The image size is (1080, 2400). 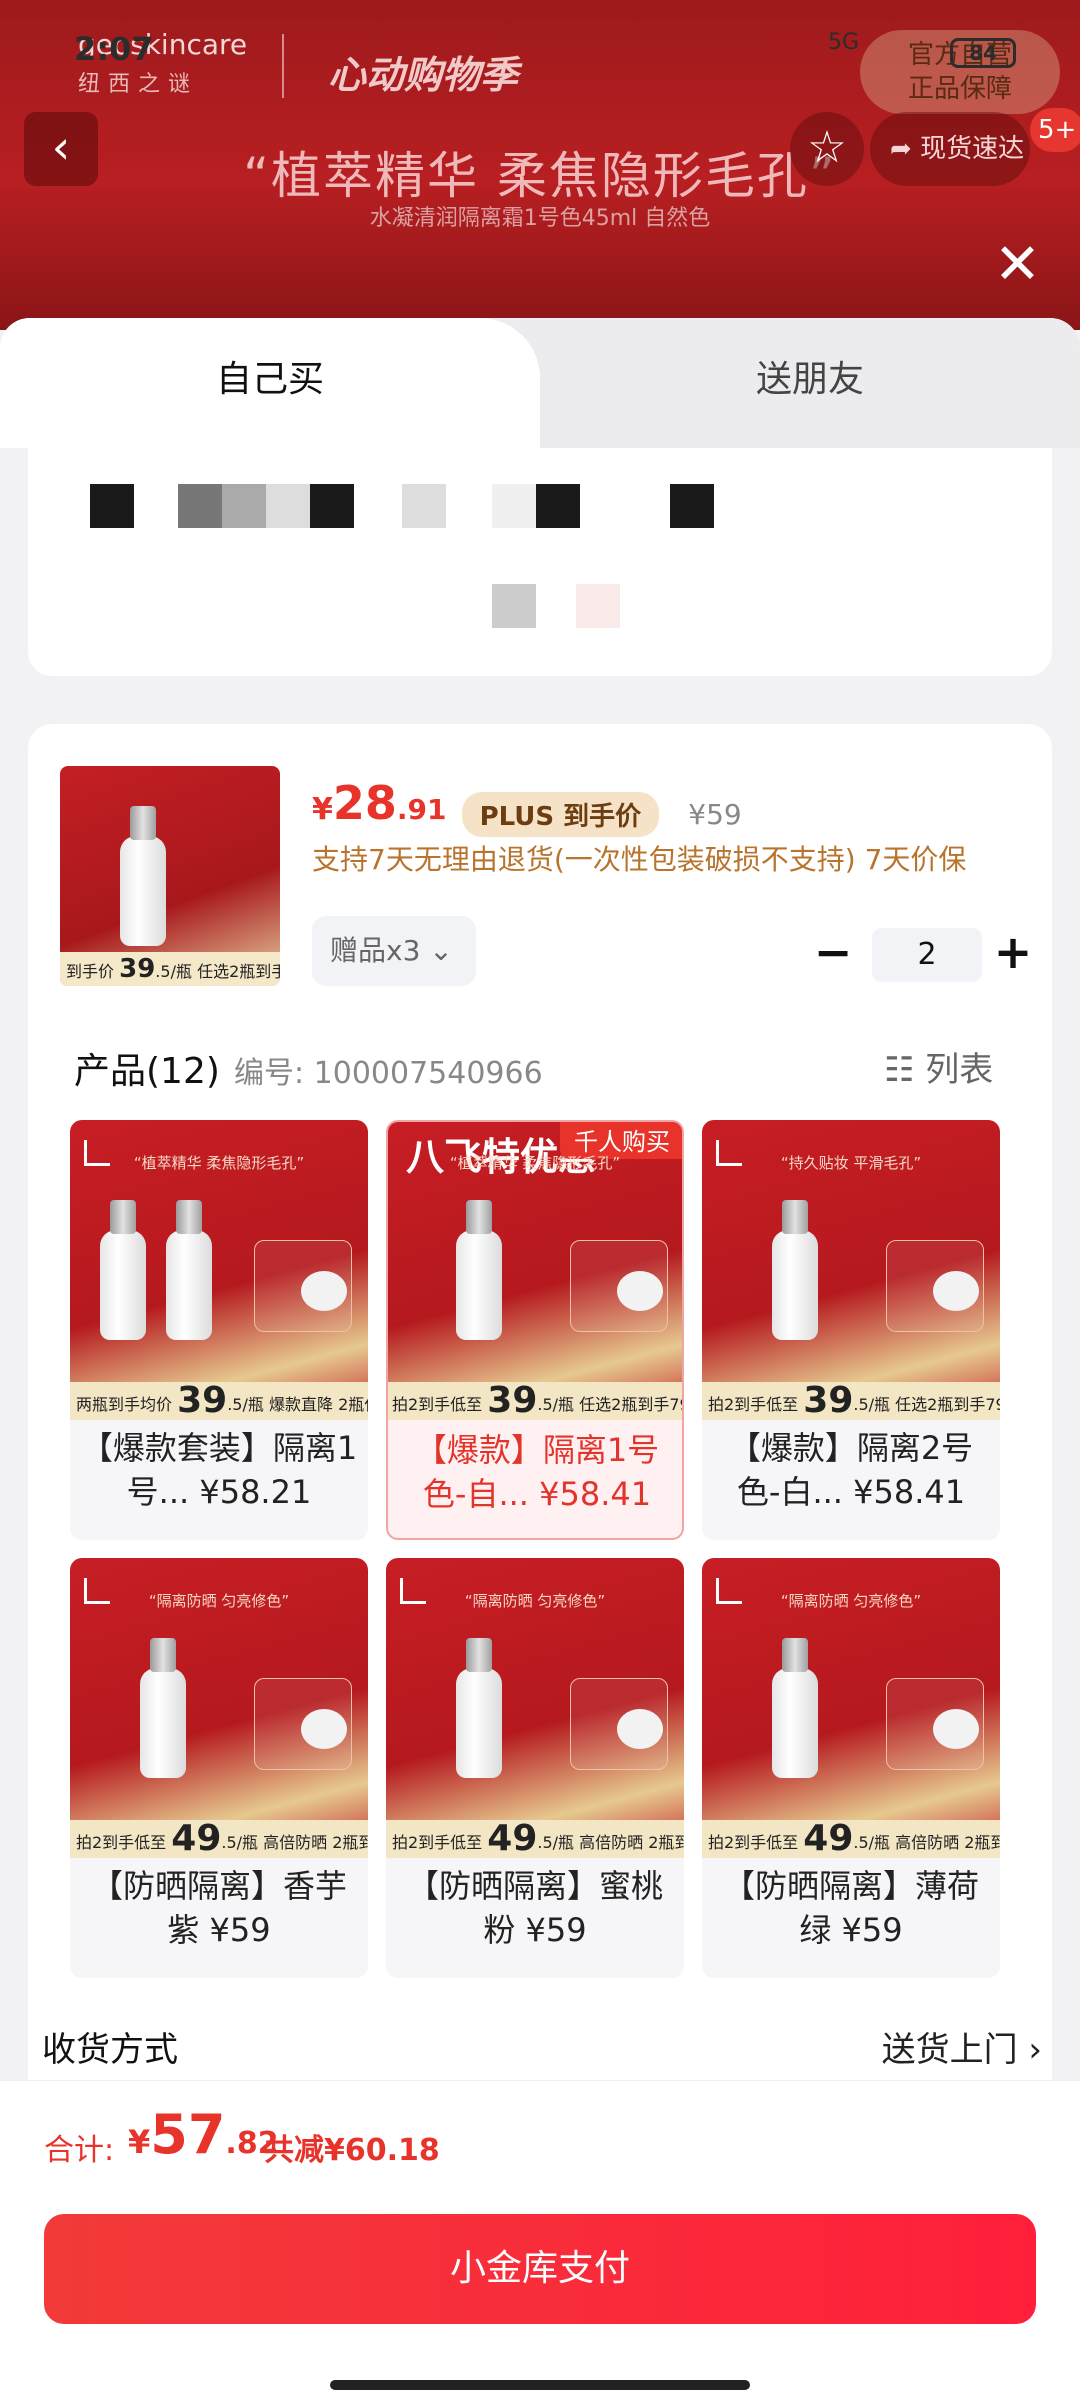 I want to click on shipping-label: 收货方式, so click(x=110, y=2050).